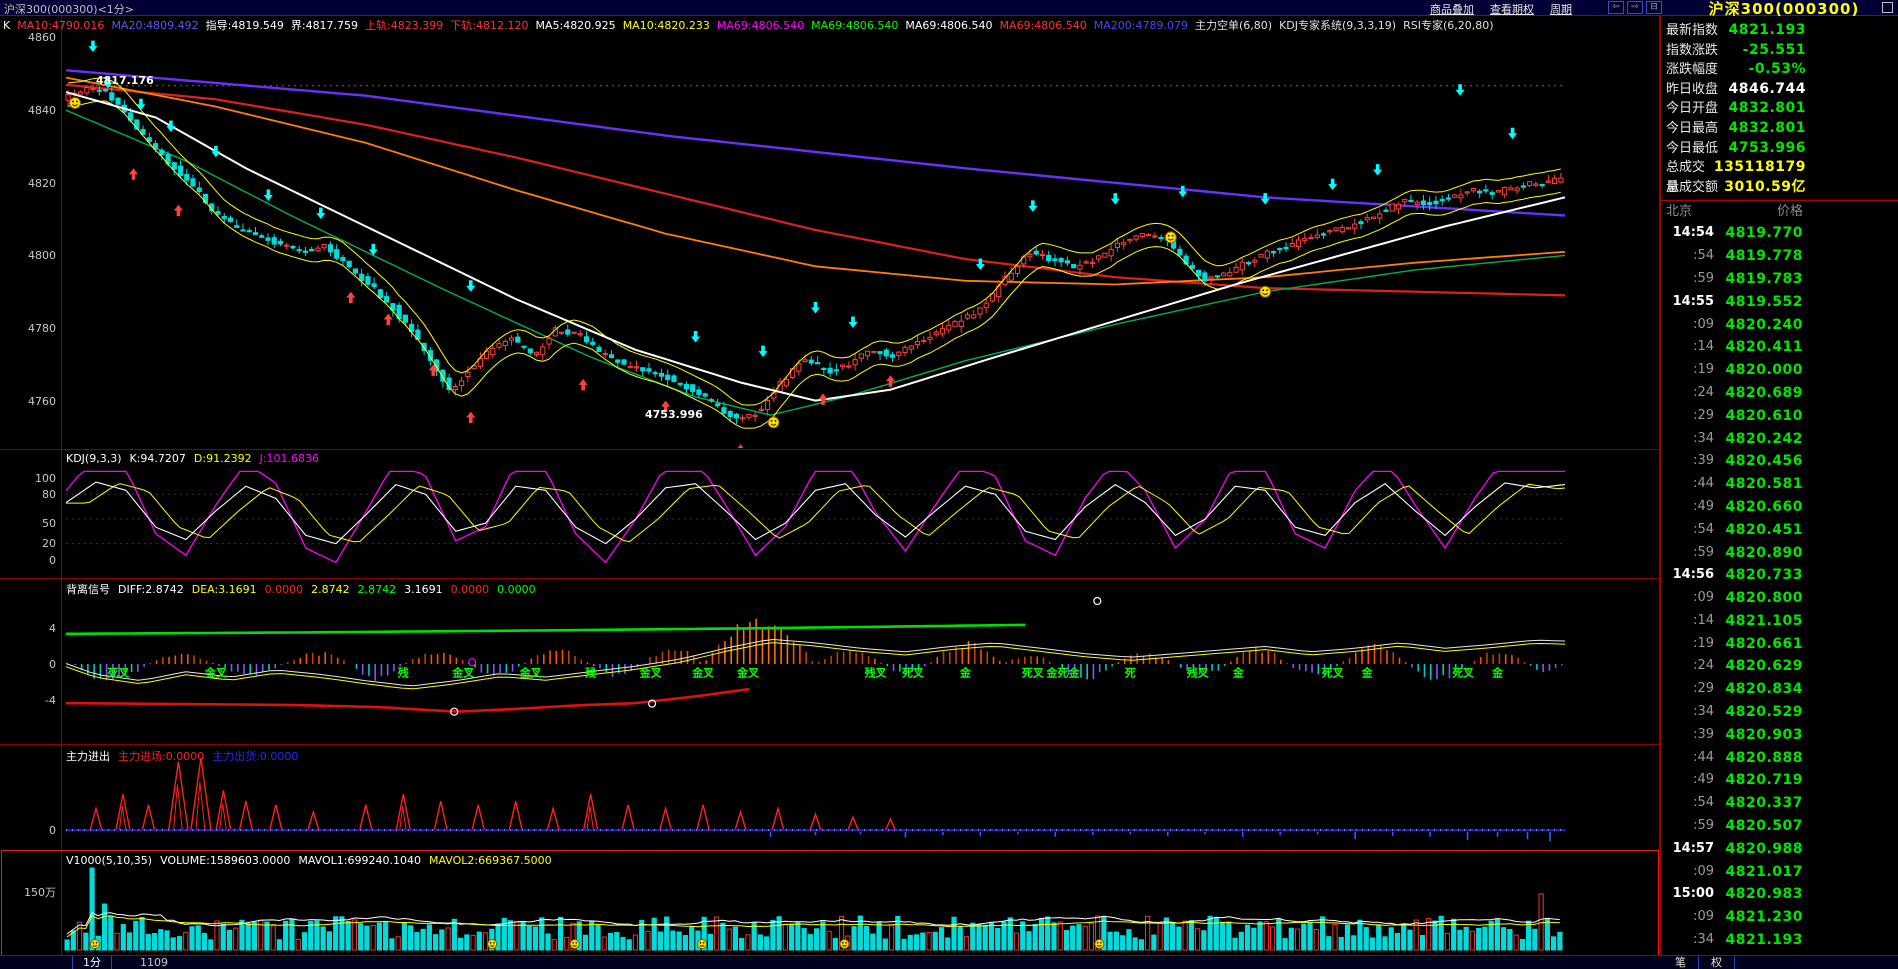 The image size is (1898, 969). I want to click on menu-item: 商品叠加, so click(1452, 9).